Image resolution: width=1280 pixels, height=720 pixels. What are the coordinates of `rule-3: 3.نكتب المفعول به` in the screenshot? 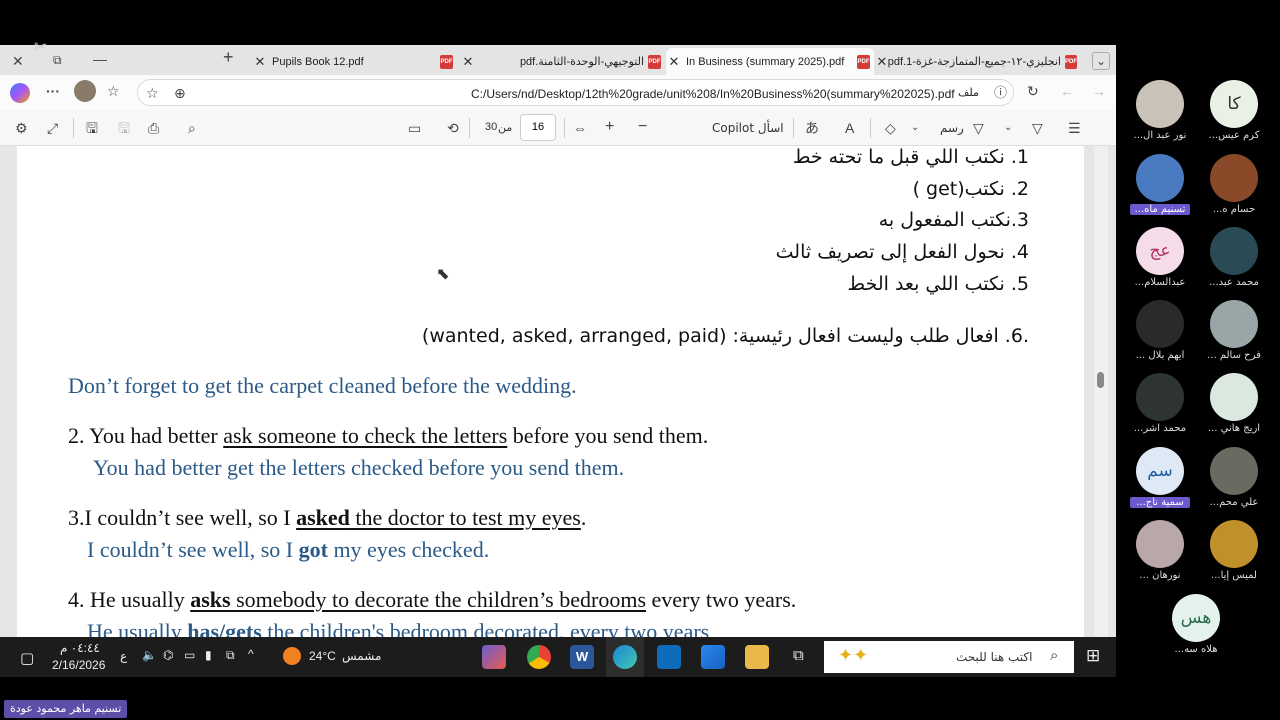 It's located at (953, 220).